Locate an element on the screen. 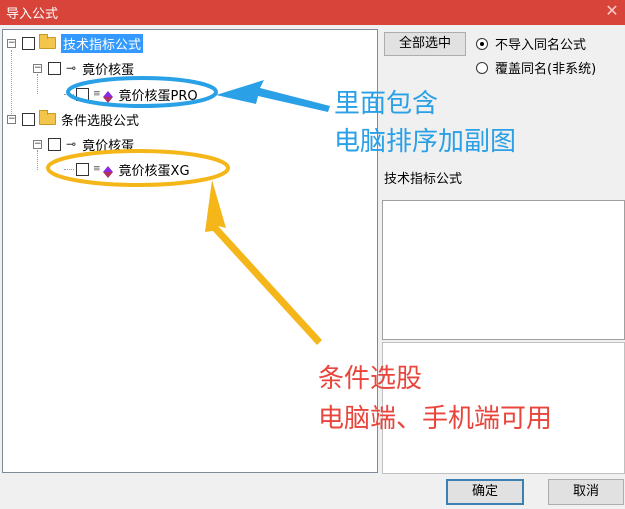 This screenshot has height=509, width=625. tree-node-label: 技术指标公式 is located at coordinates (102, 43).